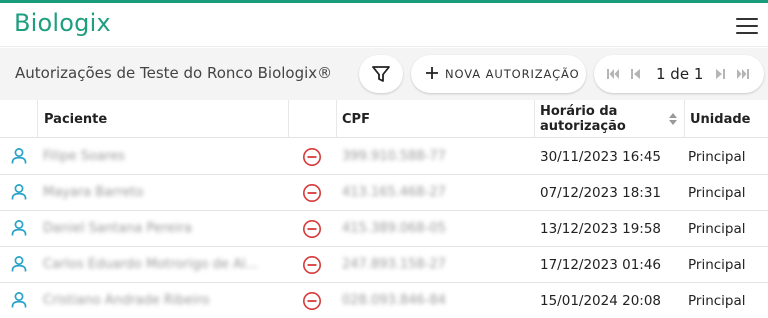 This screenshot has width=768, height=318. What do you see at coordinates (435, 119) in the screenshot?
I see `column-header-cpf: CPF` at bounding box center [435, 119].